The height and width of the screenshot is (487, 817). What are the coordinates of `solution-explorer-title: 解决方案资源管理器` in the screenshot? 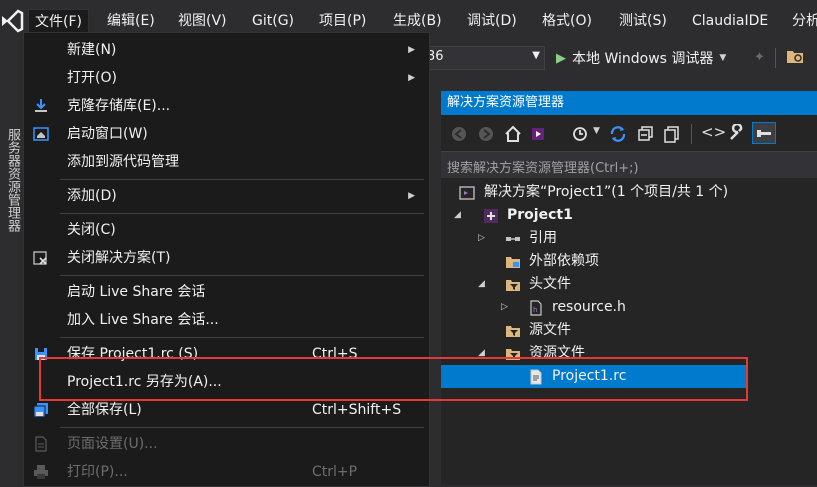 It's located at (629, 103).